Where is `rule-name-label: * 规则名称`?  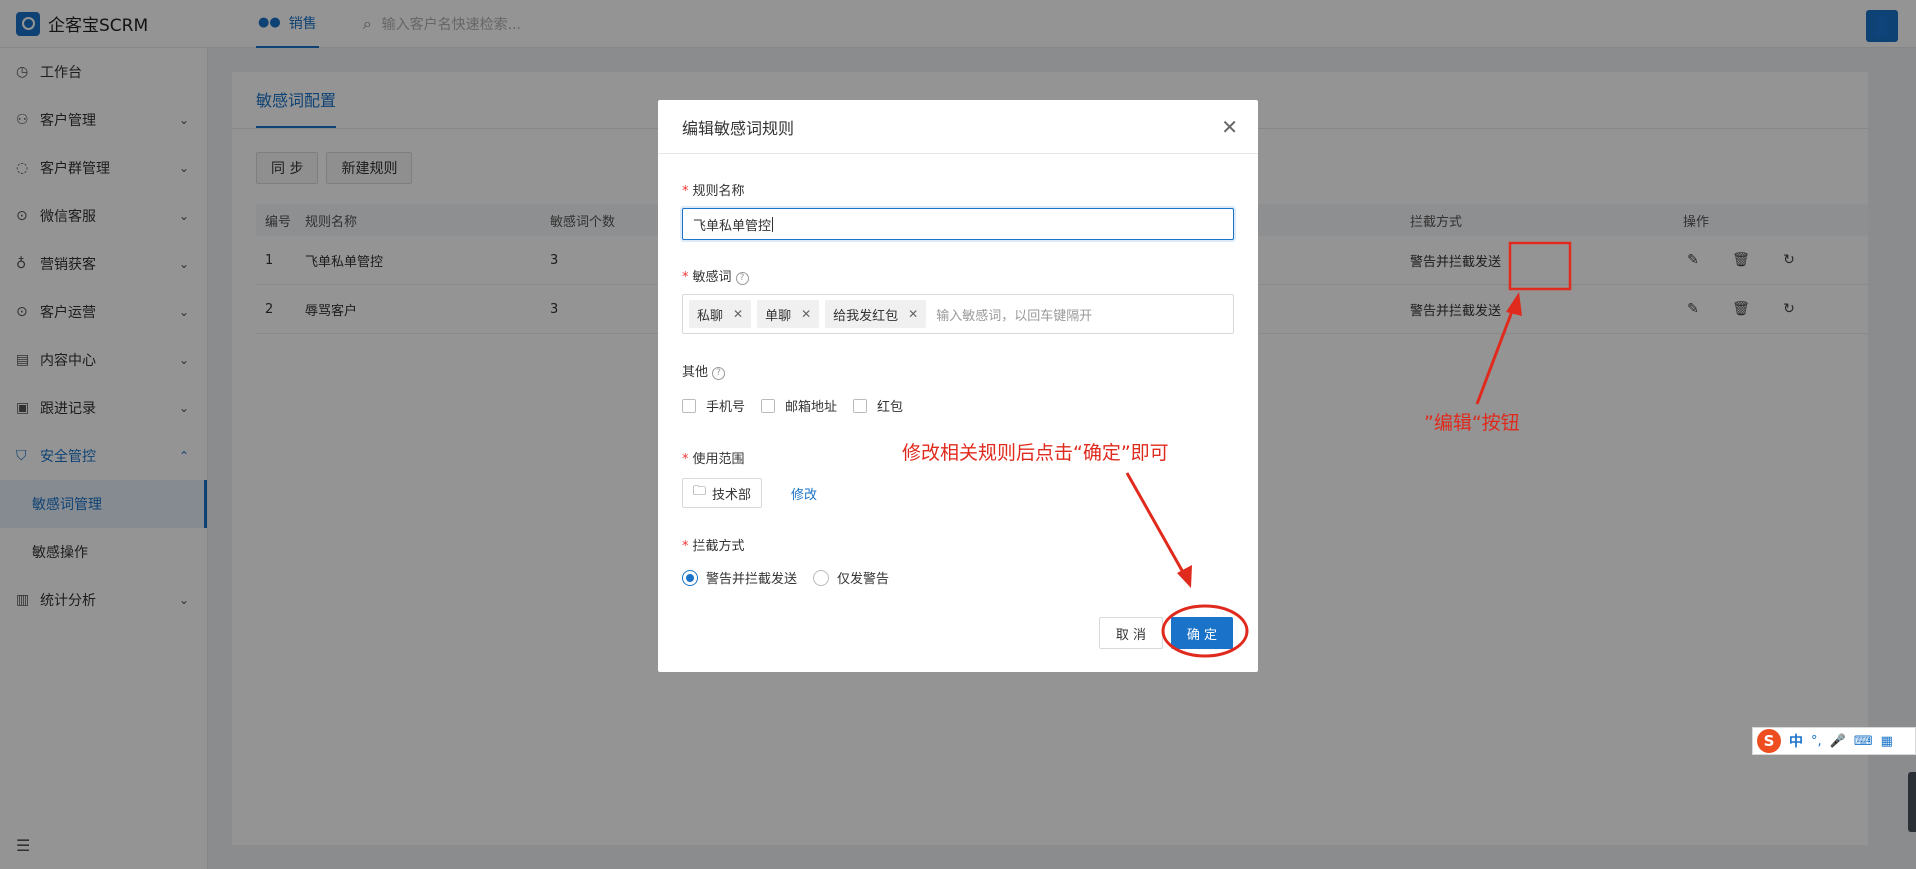
rule-name-label: * 规则名称 is located at coordinates (713, 189).